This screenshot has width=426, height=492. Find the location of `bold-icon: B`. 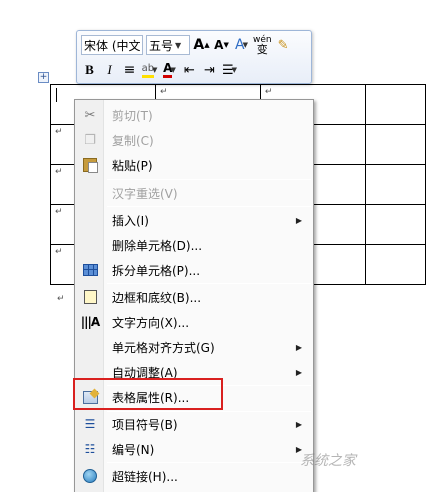

bold-icon: B is located at coordinates (89, 69).